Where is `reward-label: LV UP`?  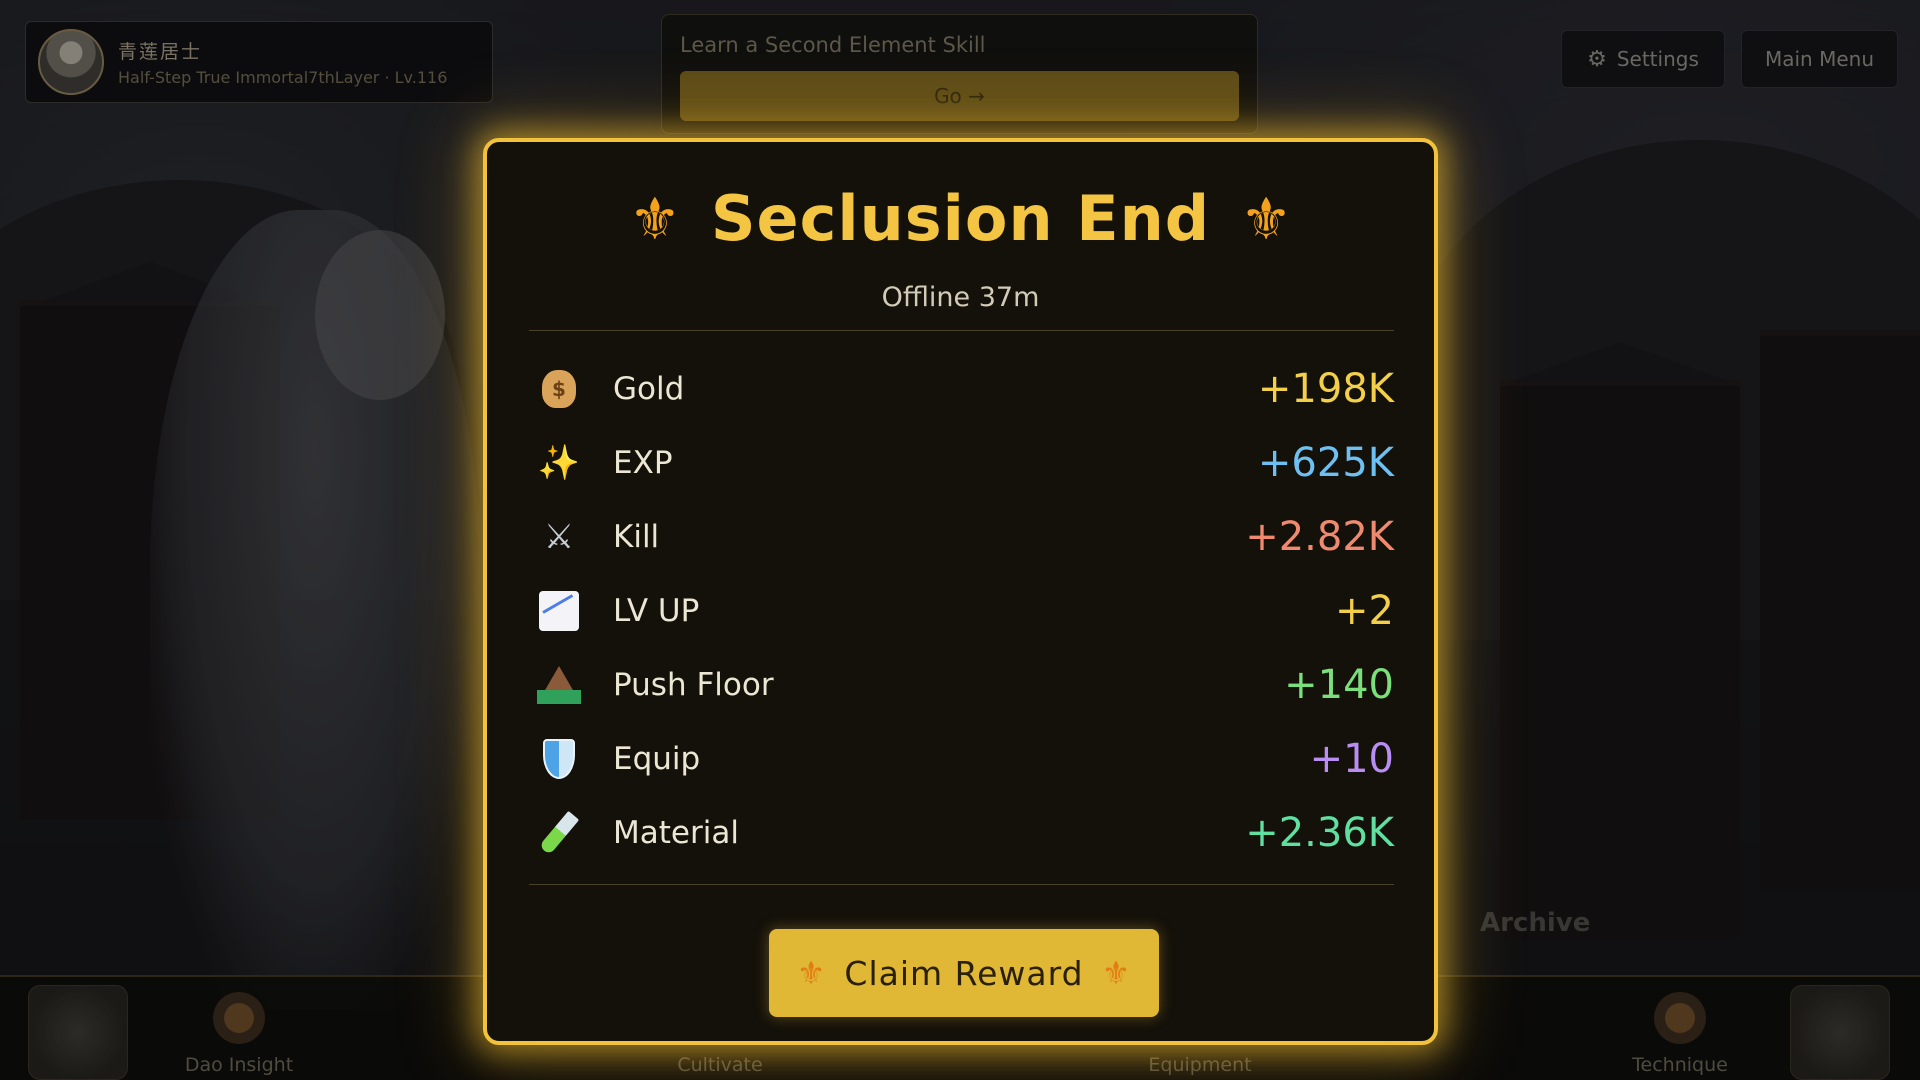
reward-label: LV UP is located at coordinates (656, 611).